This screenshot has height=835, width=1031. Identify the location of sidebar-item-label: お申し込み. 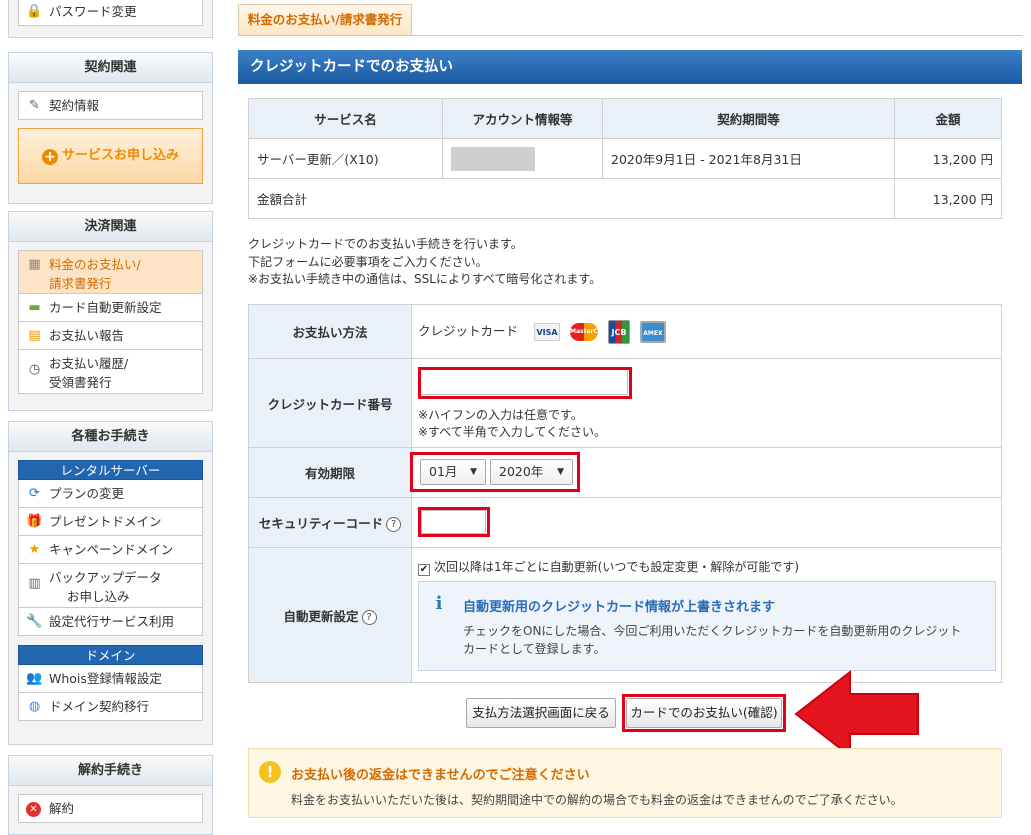
(98, 596).